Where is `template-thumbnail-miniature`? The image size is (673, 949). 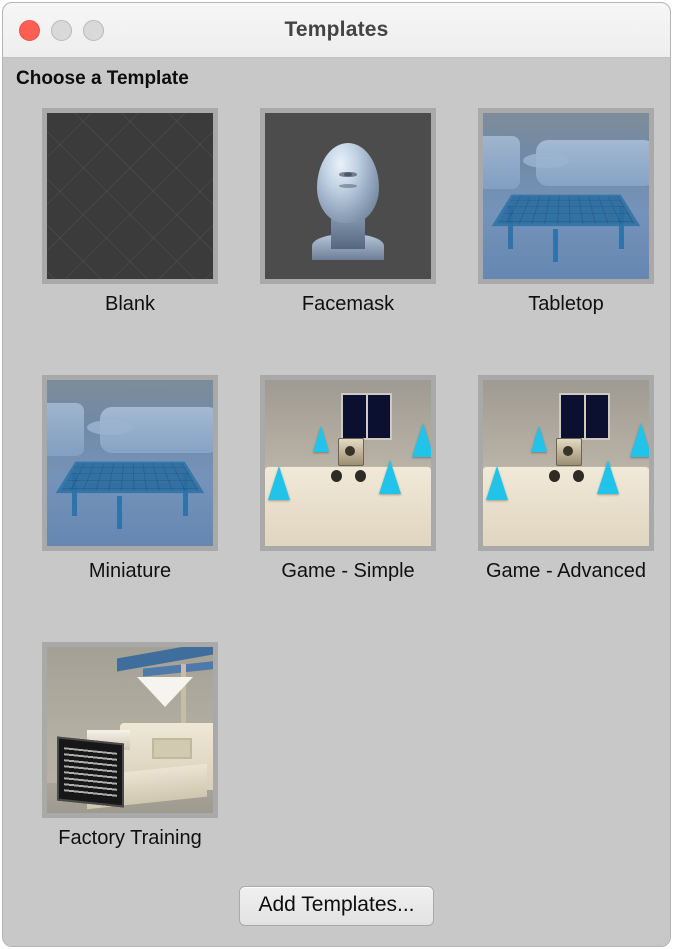 template-thumbnail-miniature is located at coordinates (130, 463).